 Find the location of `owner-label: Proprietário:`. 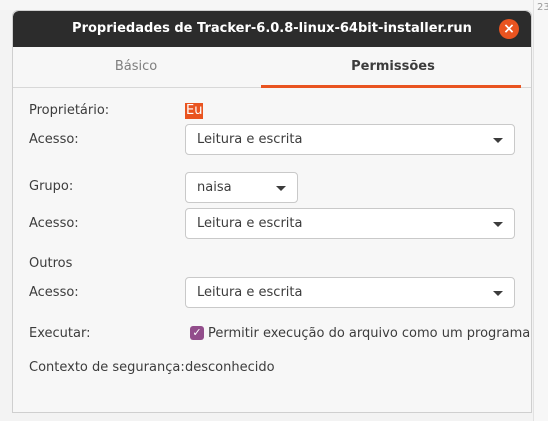

owner-label: Proprietário: is located at coordinates (69, 110).